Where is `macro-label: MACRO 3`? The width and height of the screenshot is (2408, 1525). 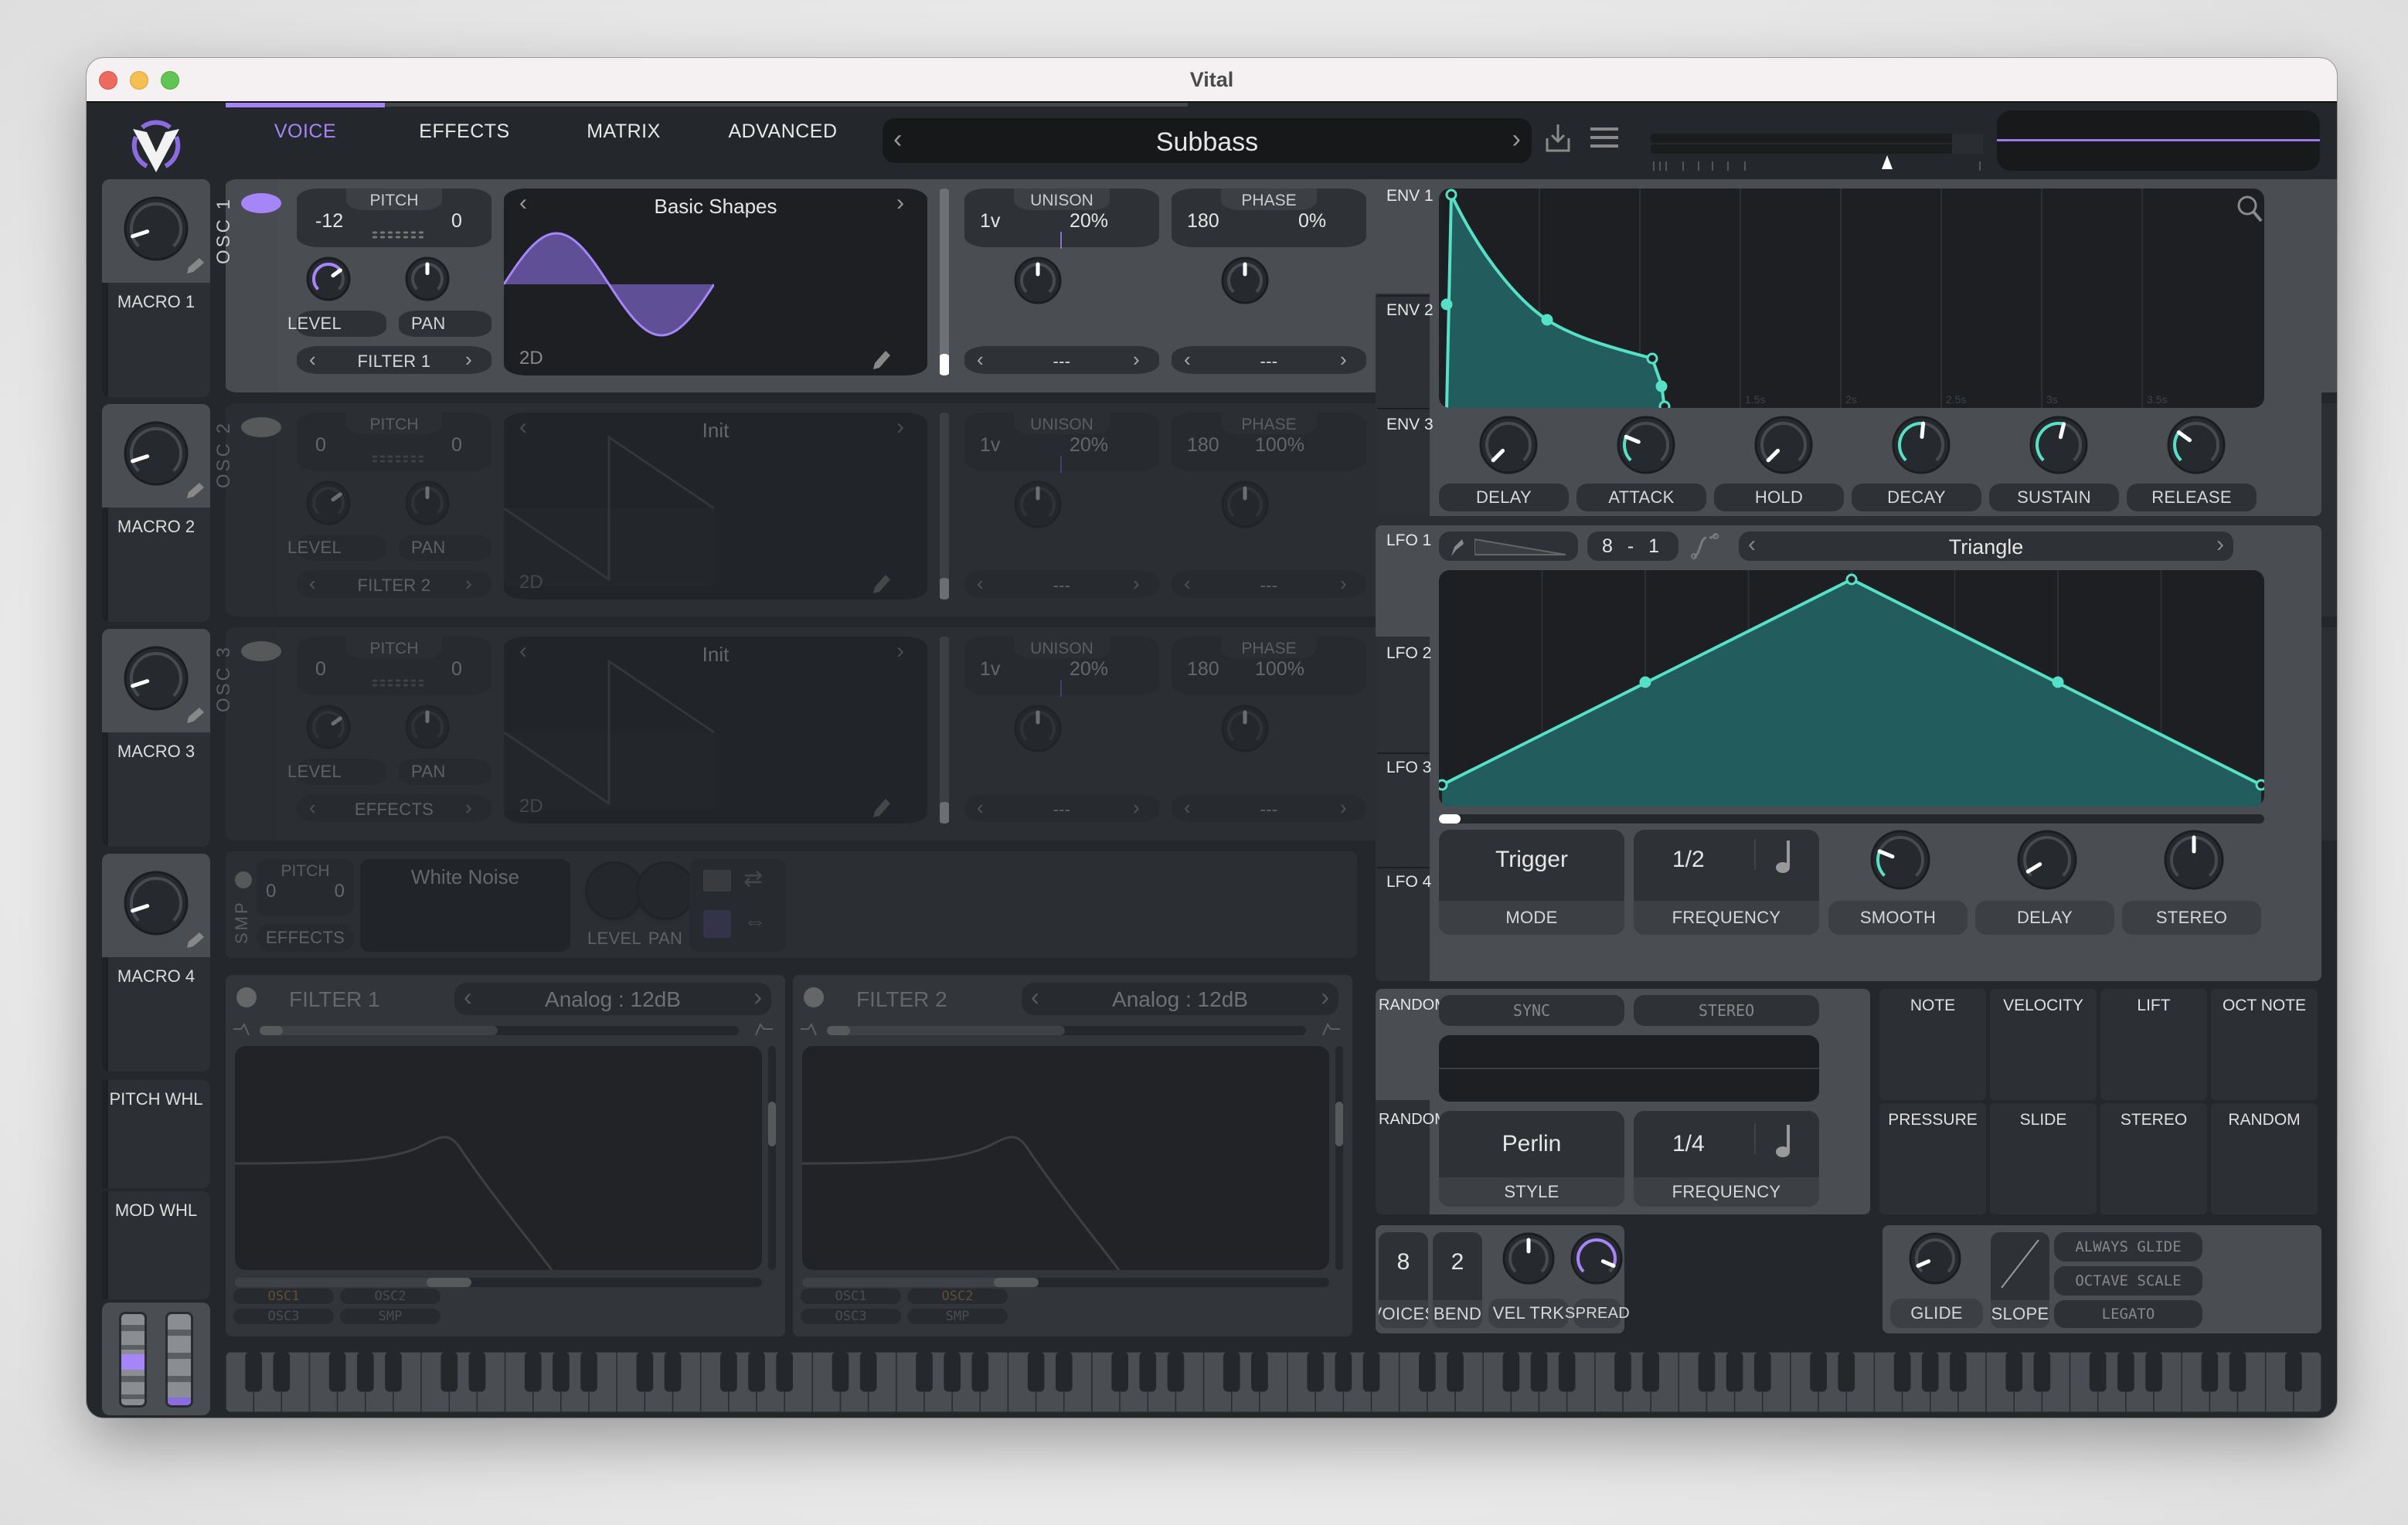 macro-label: MACRO 3 is located at coordinates (156, 752).